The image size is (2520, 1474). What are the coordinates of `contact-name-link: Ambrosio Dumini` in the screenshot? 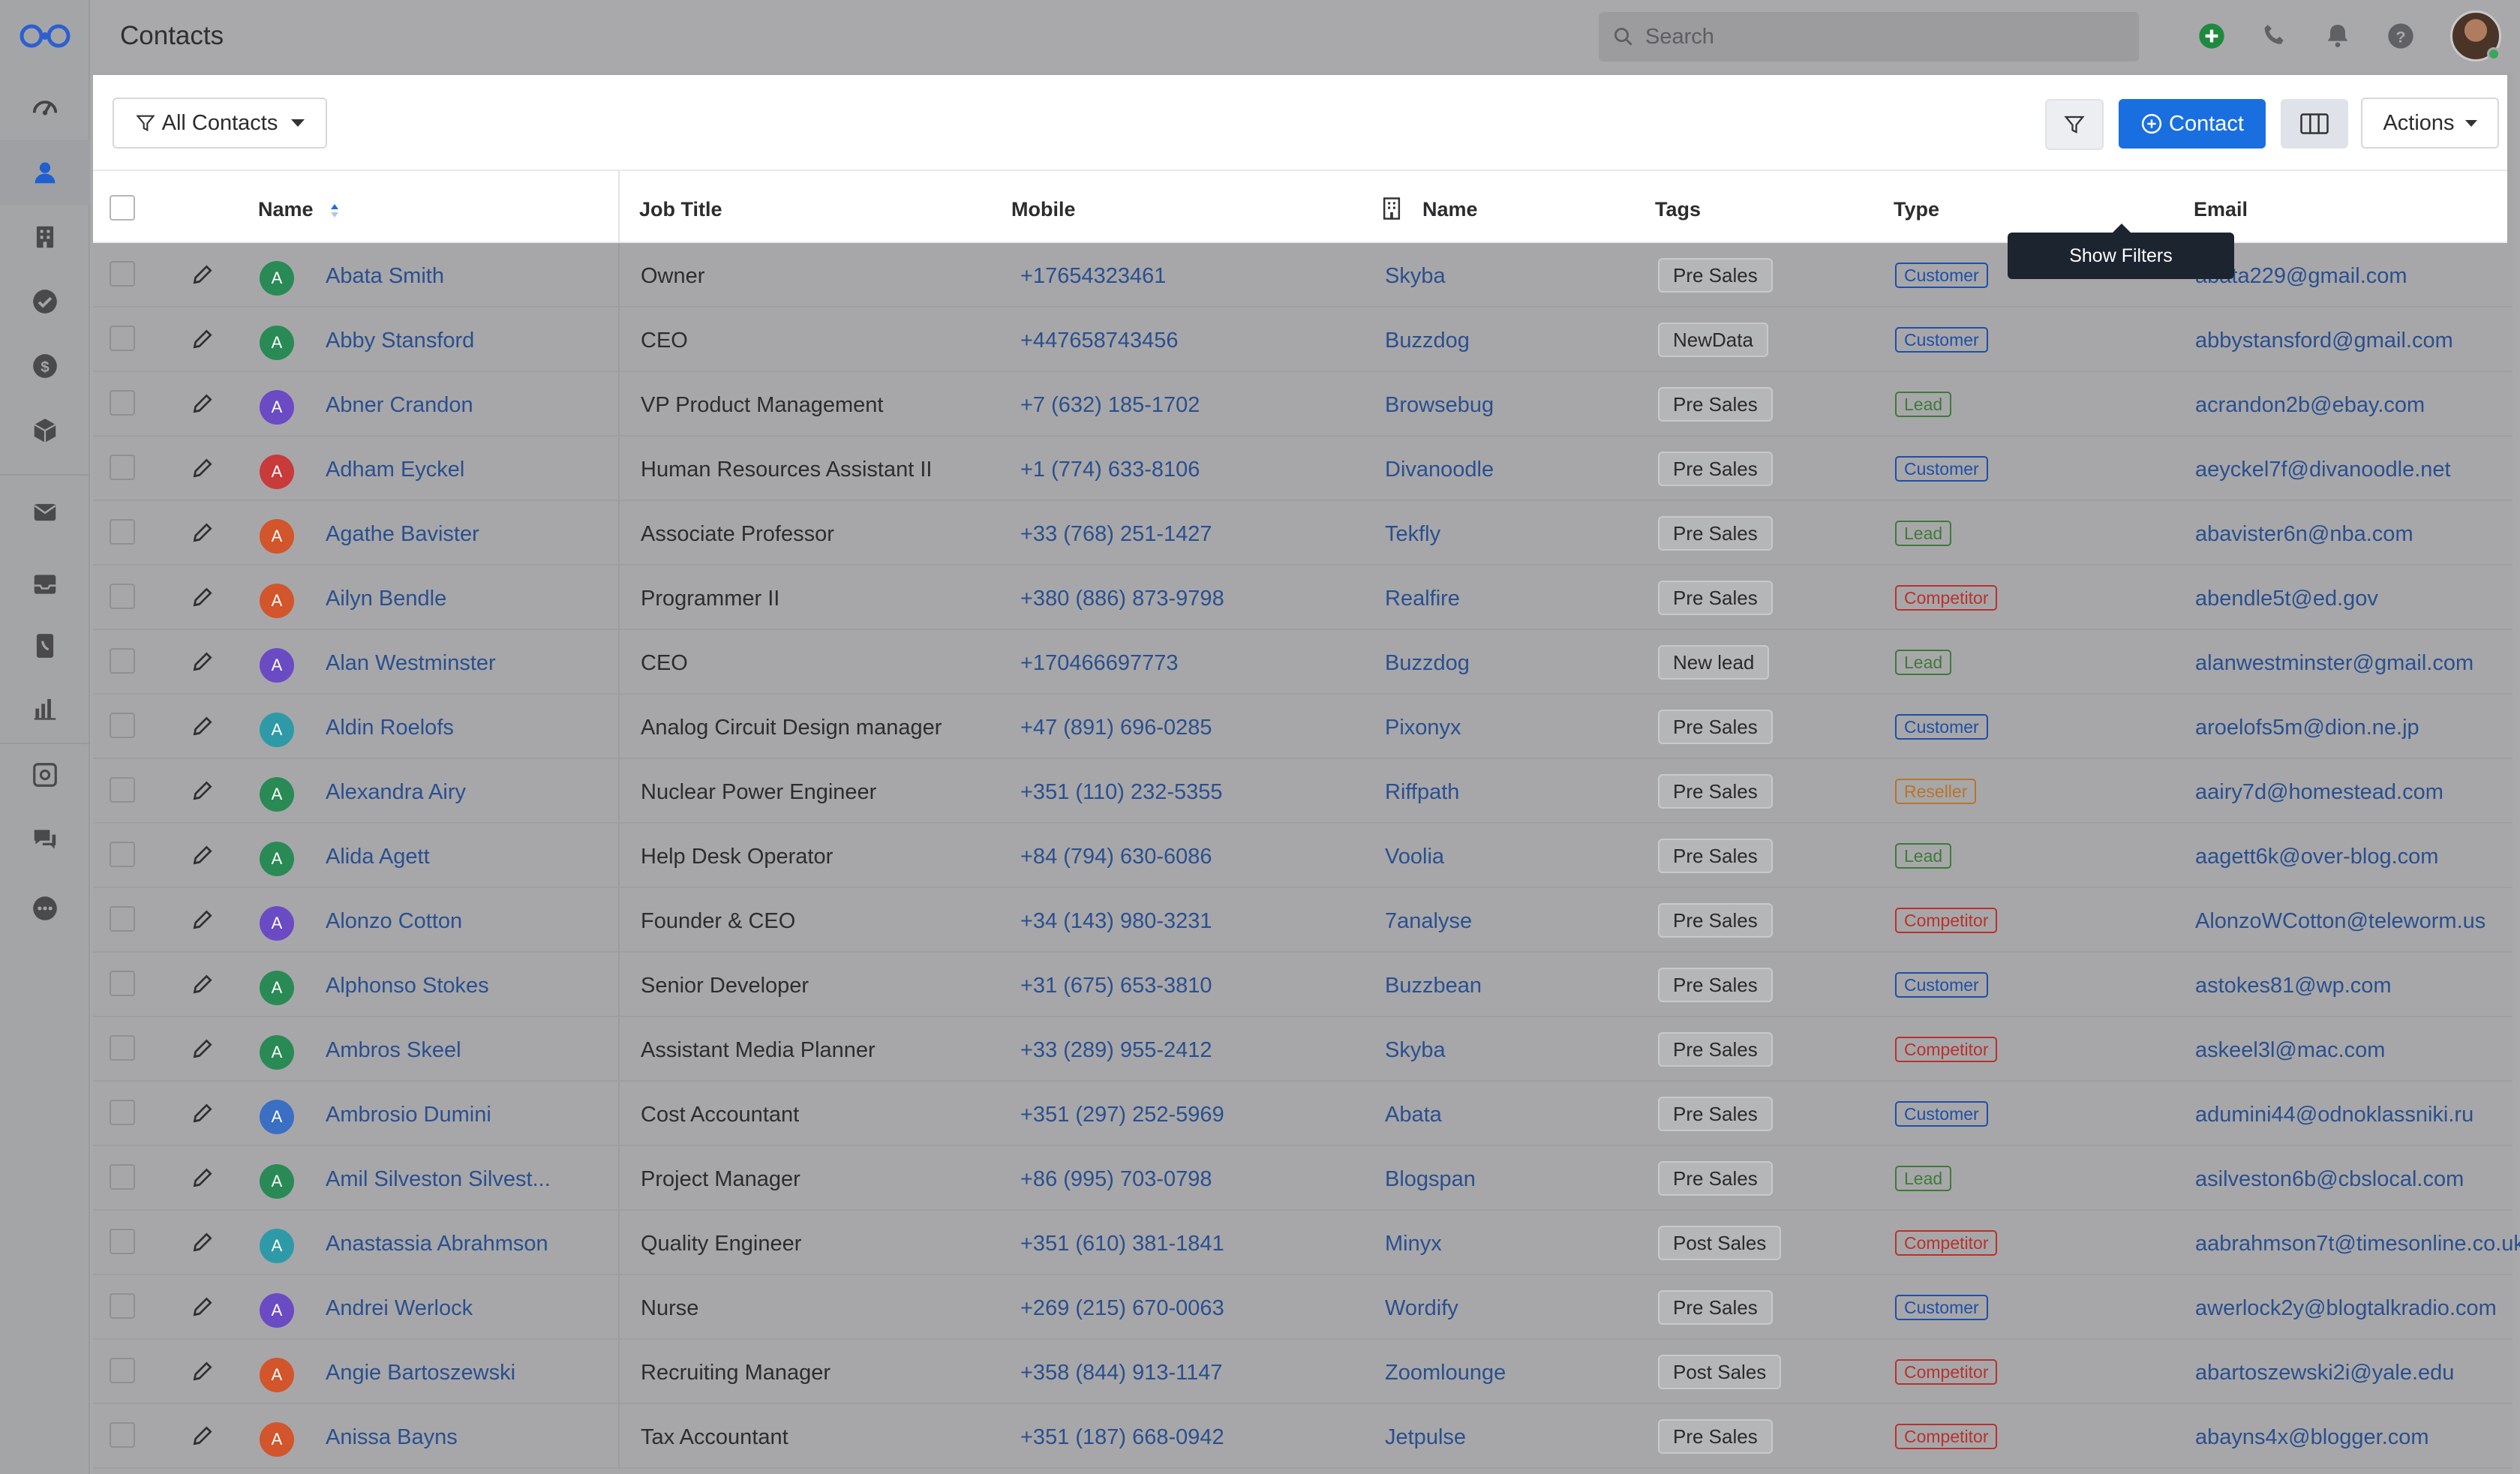 It's located at (408, 1115).